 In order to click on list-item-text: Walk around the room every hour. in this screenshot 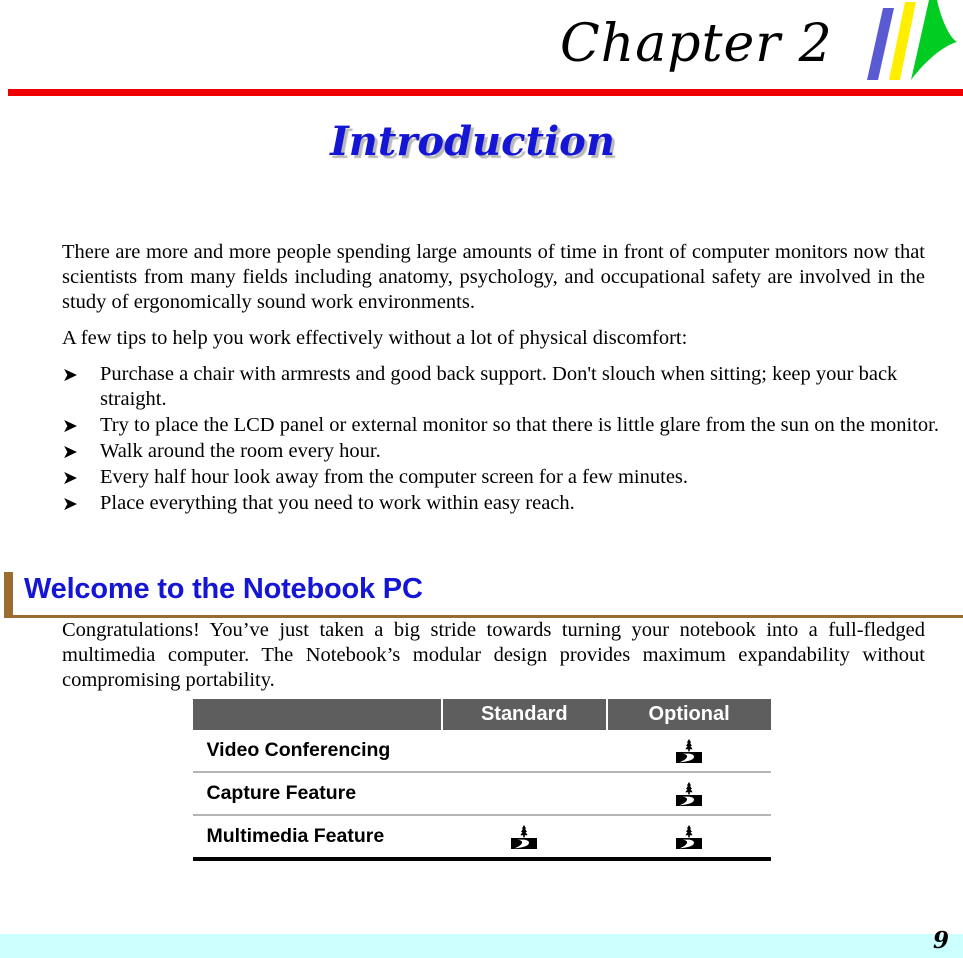, I will do `click(240, 451)`.